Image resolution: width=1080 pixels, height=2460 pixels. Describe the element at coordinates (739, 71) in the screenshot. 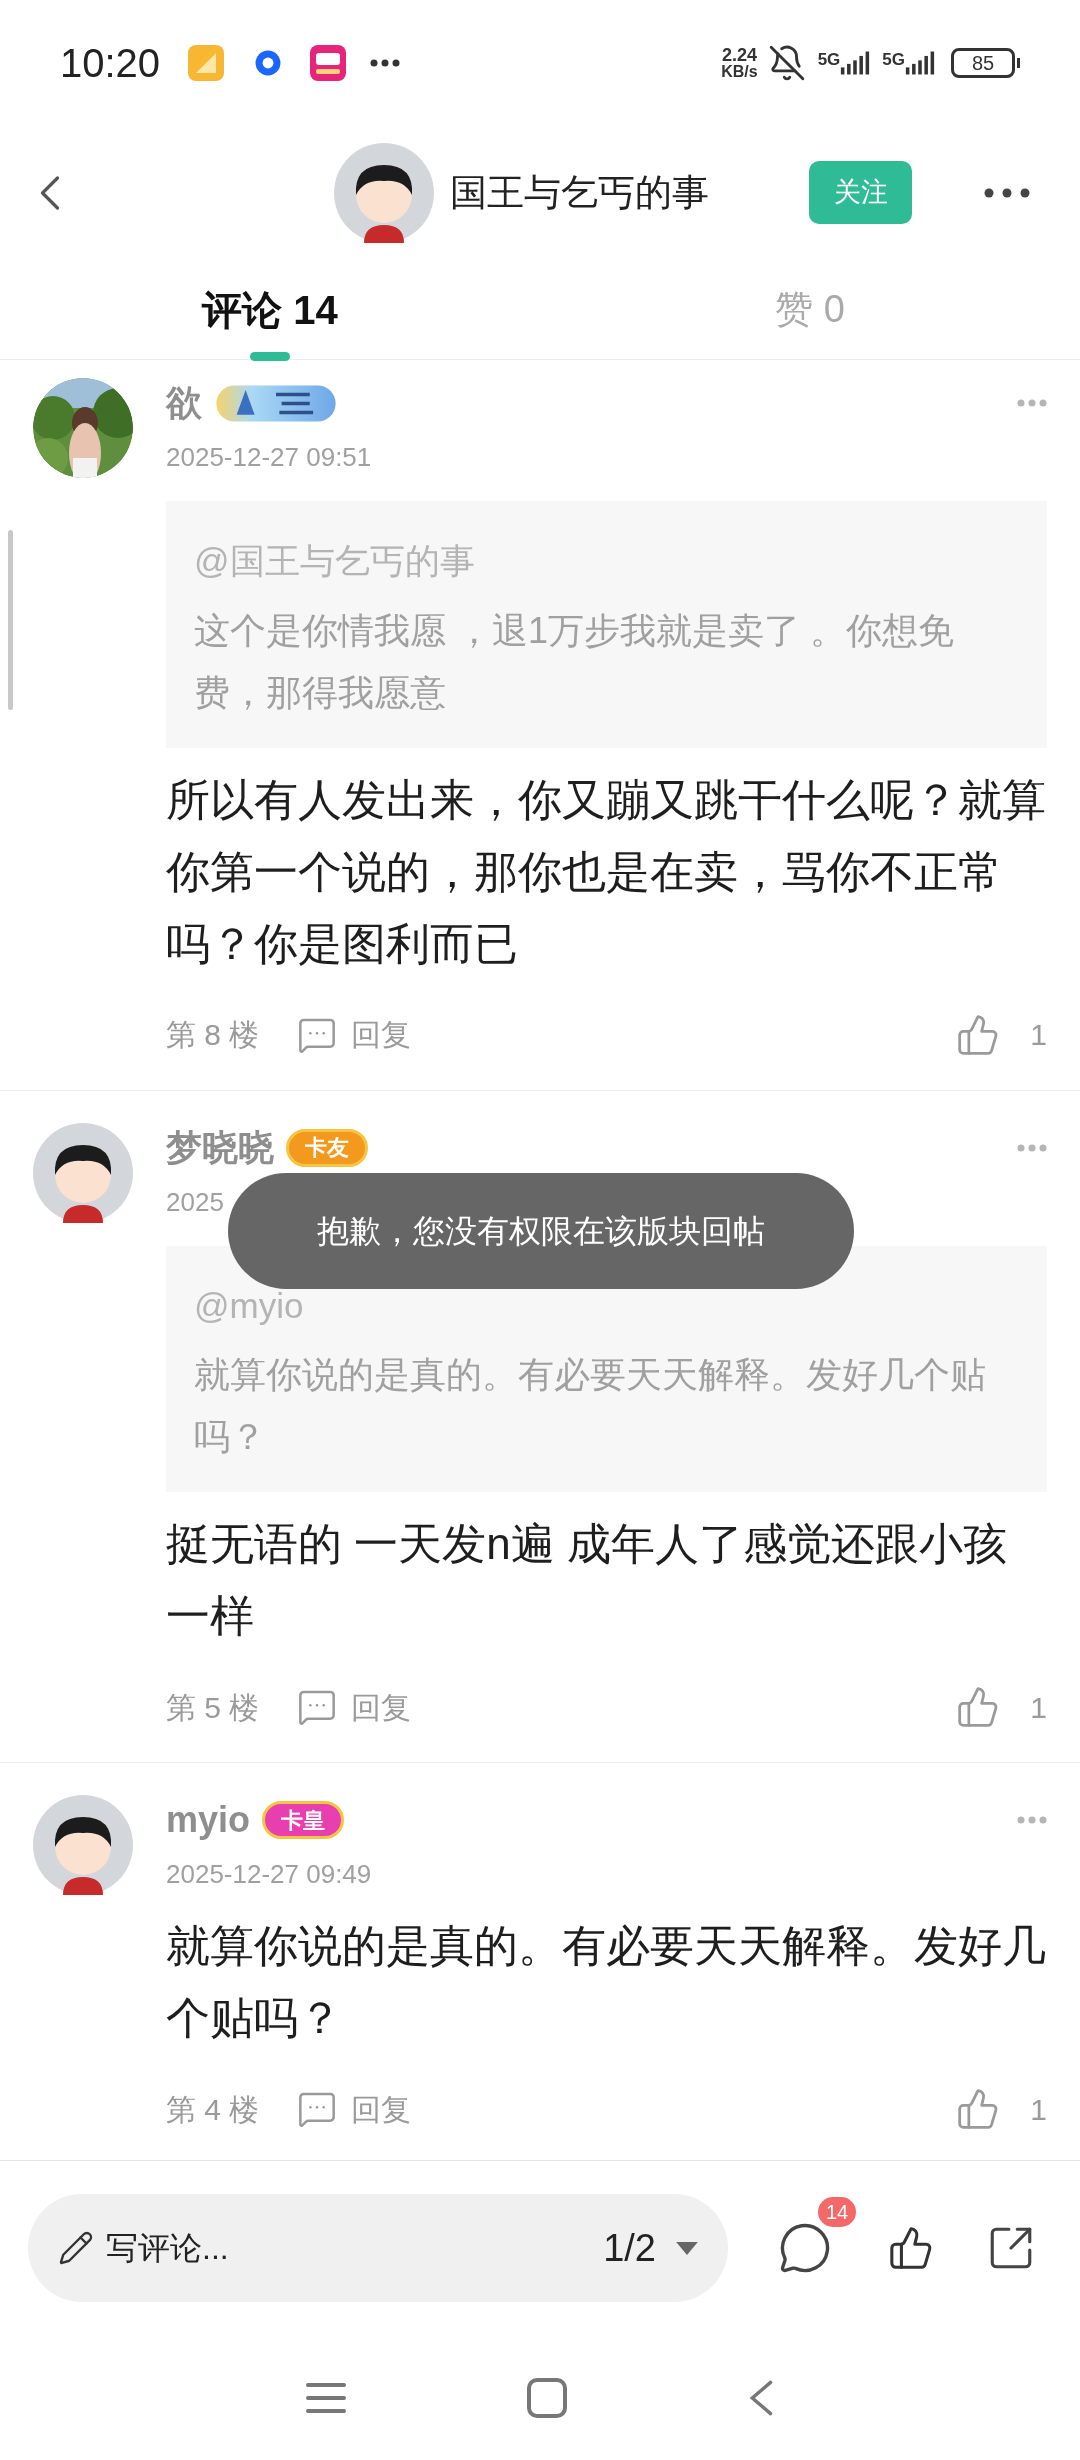

I see `network-unit: KB/s` at that location.